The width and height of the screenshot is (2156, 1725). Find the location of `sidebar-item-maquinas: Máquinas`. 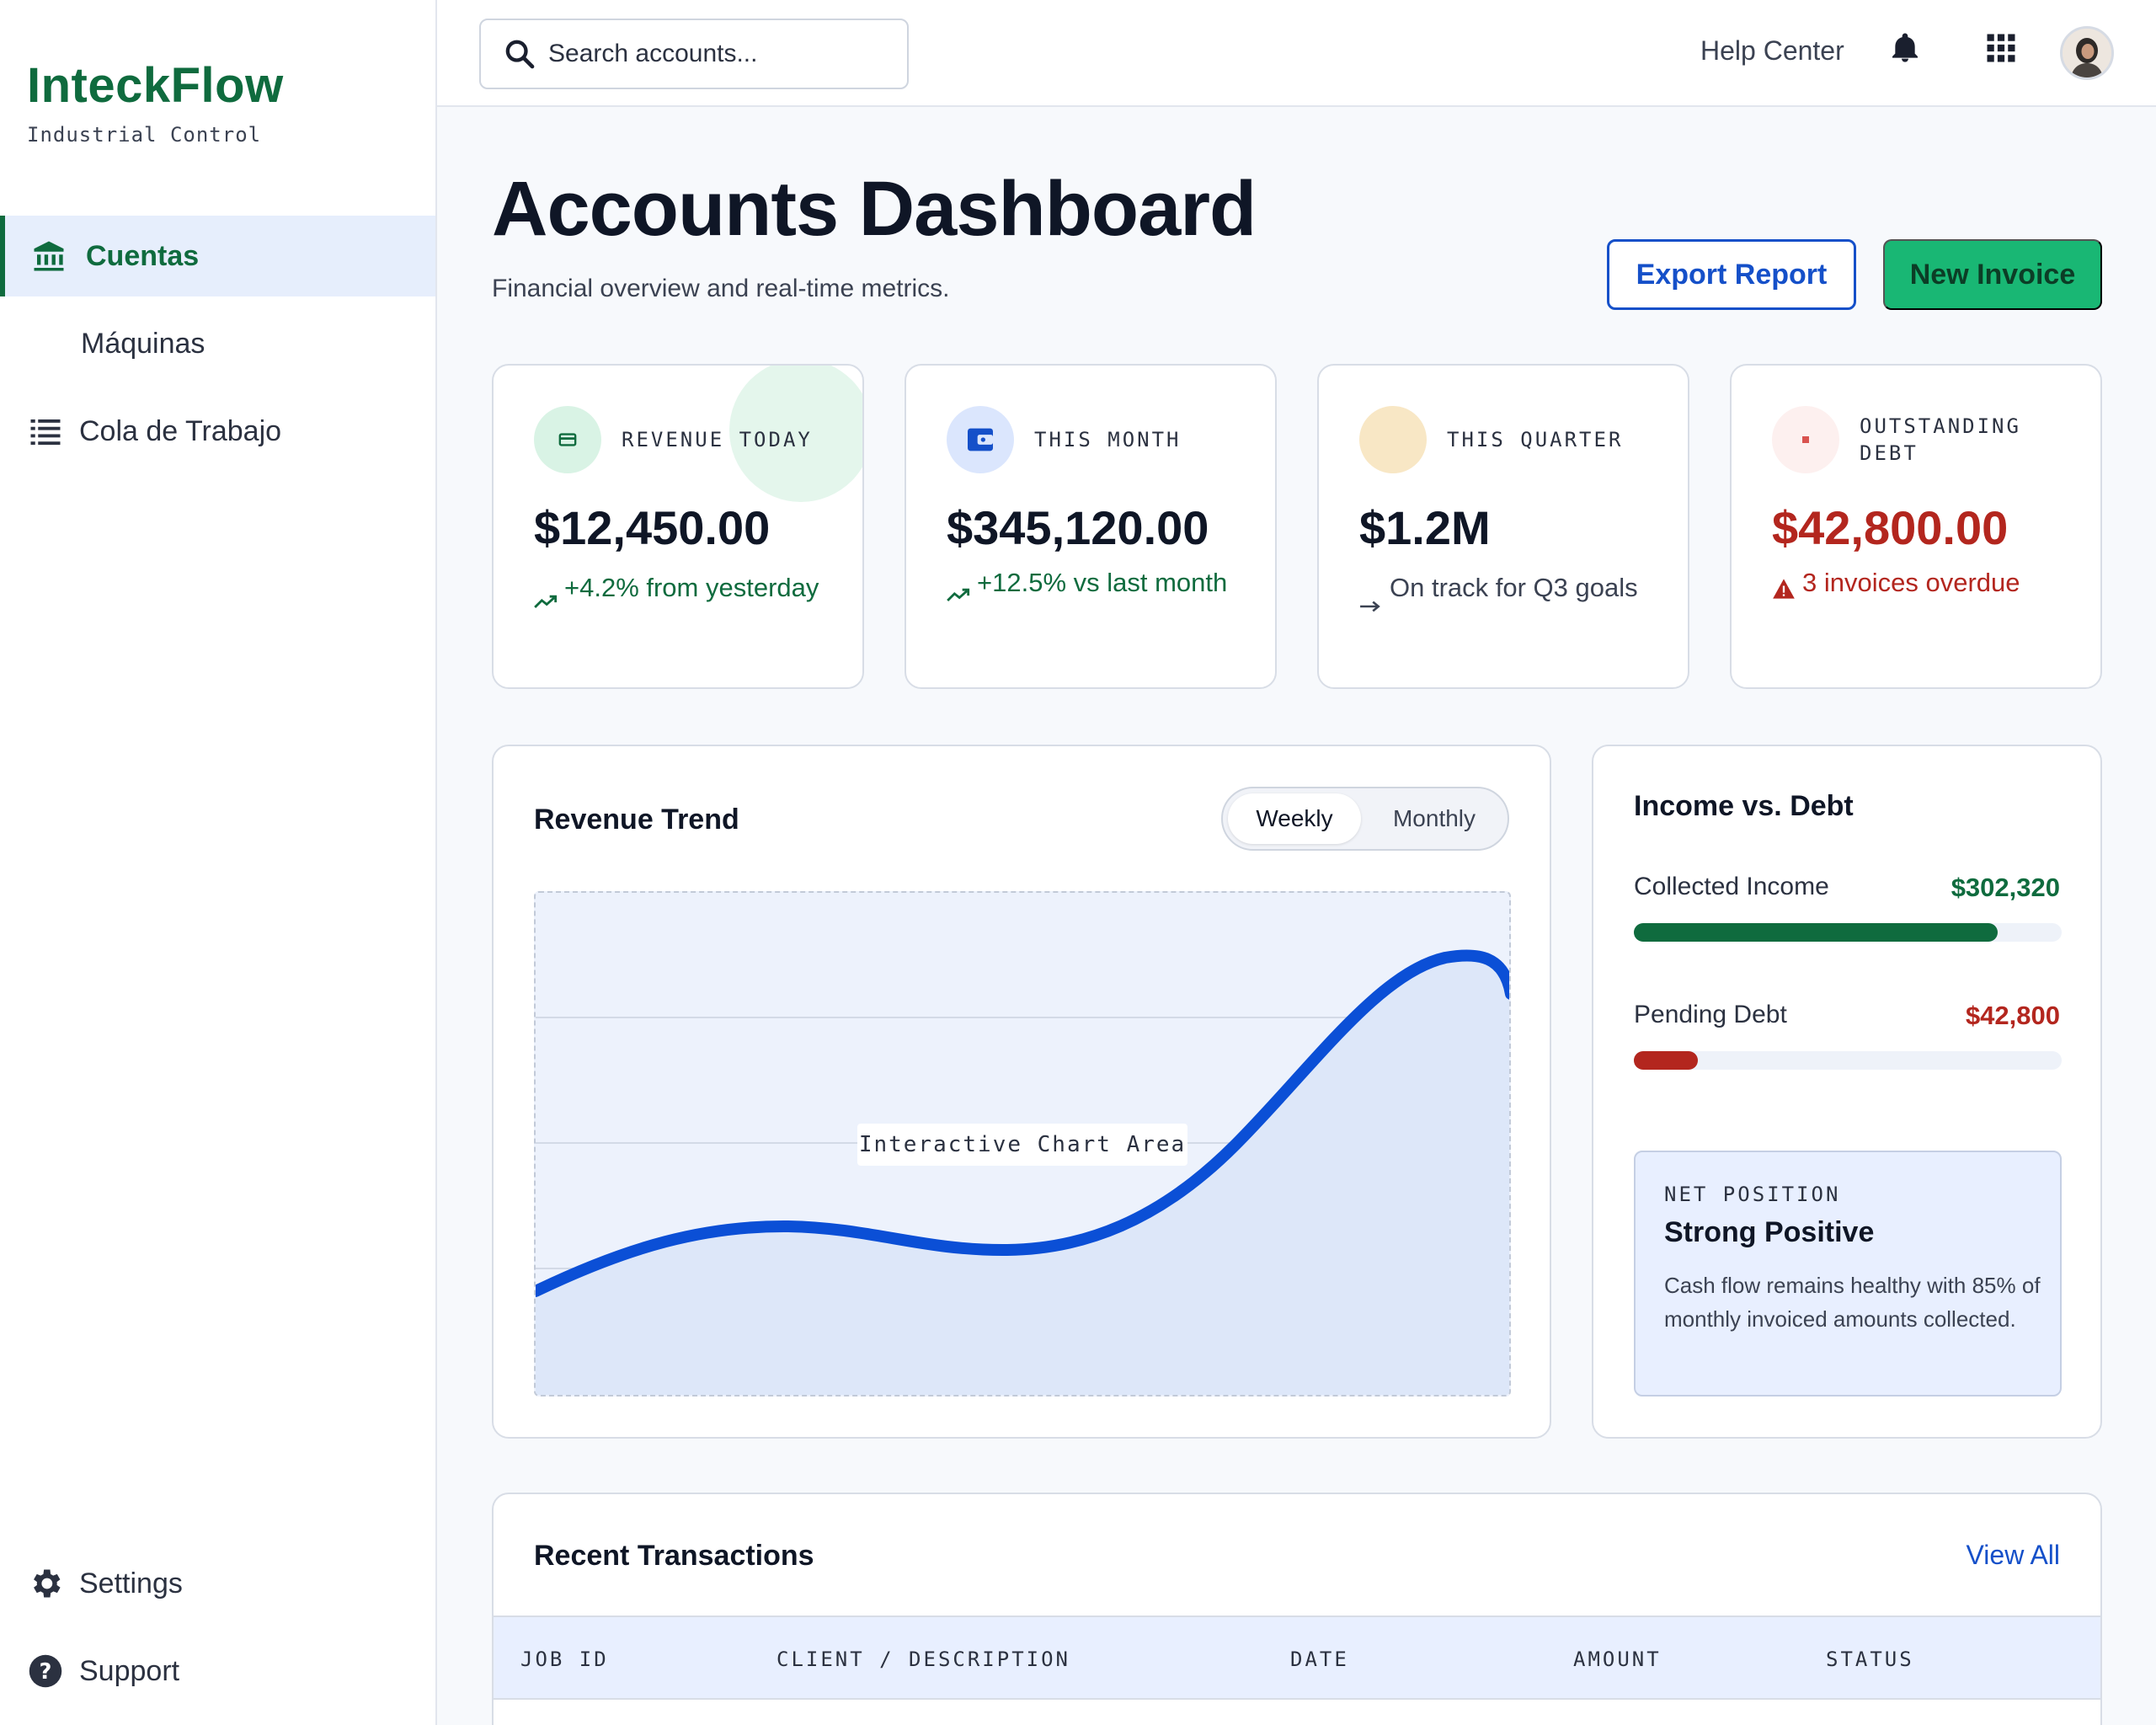

sidebar-item-maquinas: Máquinas is located at coordinates (217, 343).